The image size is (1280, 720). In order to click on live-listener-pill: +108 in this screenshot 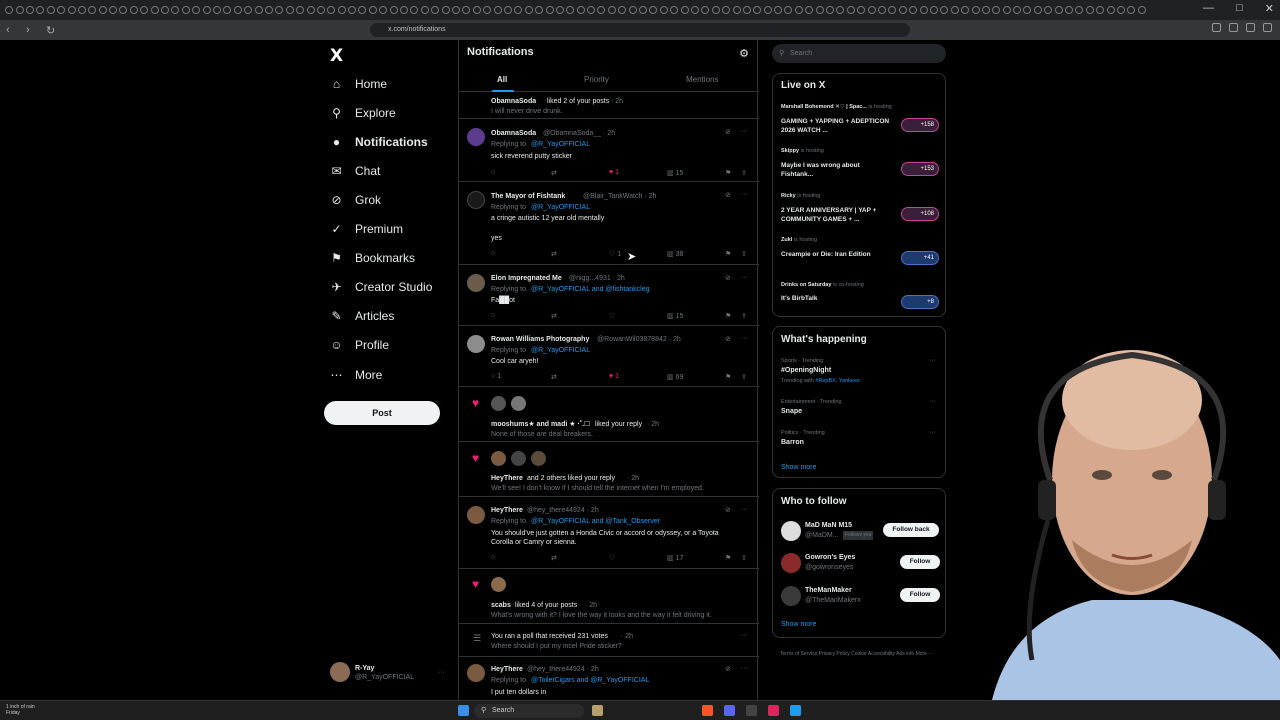, I will do `click(920, 214)`.